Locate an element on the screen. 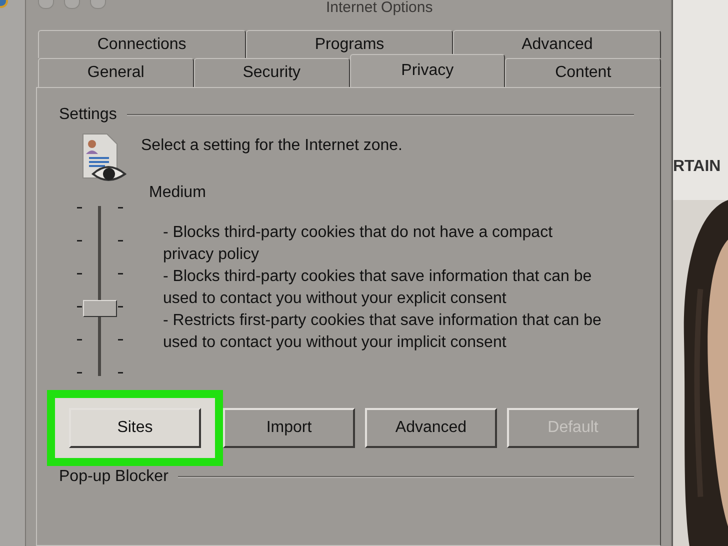 This screenshot has width=728, height=546. tab: General is located at coordinates (116, 72).